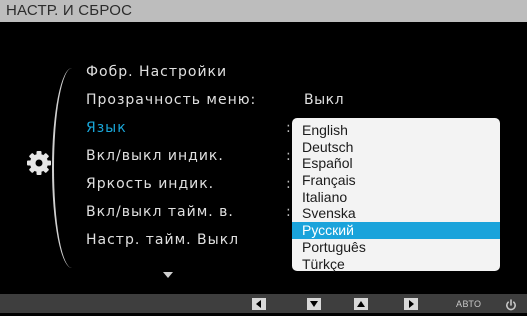  I want to click on right-arrow-icon, so click(411, 304).